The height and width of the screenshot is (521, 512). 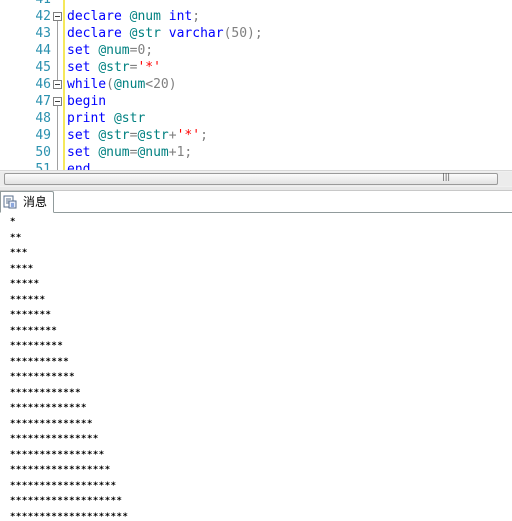 What do you see at coordinates (26, 85) in the screenshot?
I see `line-number-gutter: 4142 43 44 45 46 47 48 49 50 51` at bounding box center [26, 85].